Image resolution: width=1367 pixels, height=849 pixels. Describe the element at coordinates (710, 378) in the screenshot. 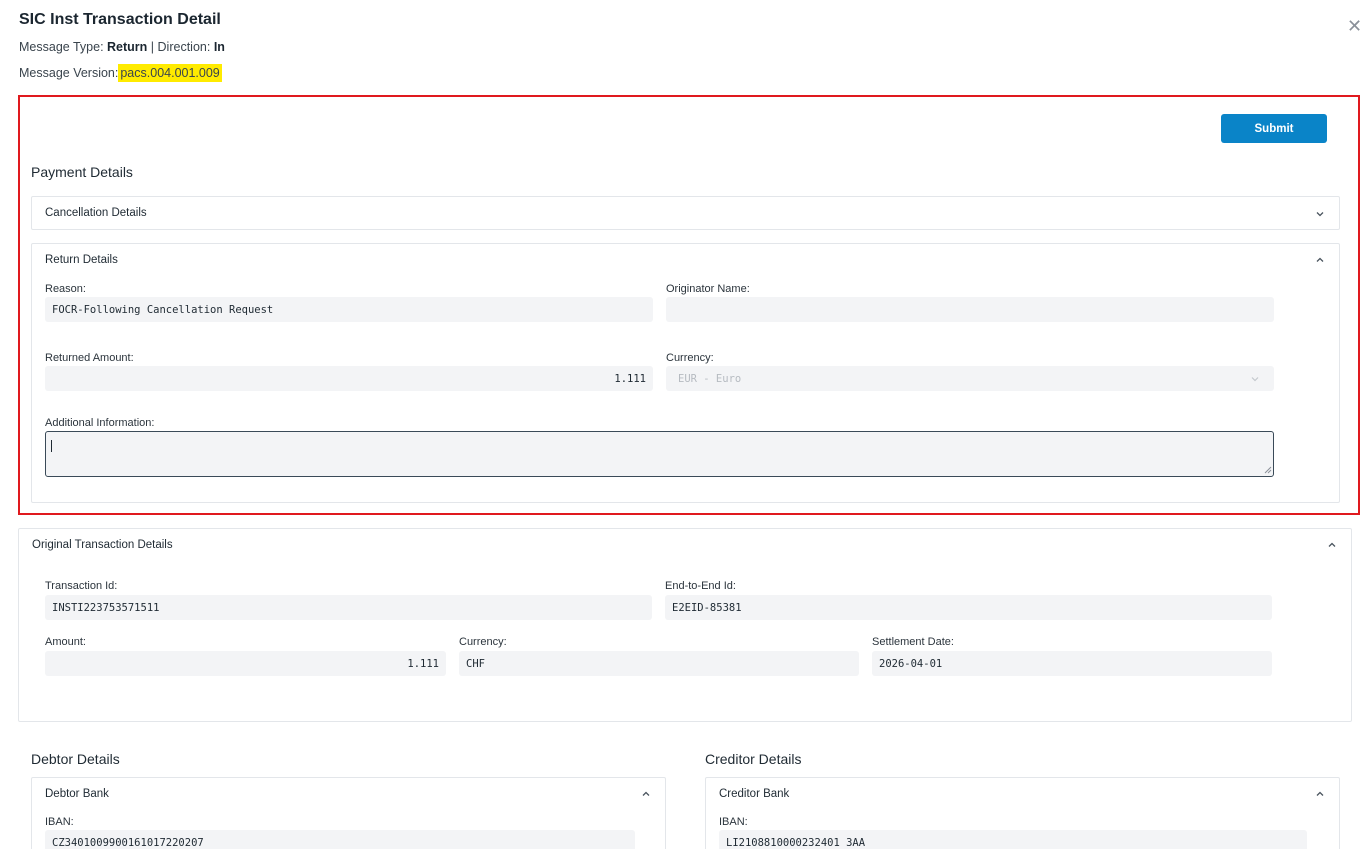

I see `currency-select-value: EUR - Euro` at that location.